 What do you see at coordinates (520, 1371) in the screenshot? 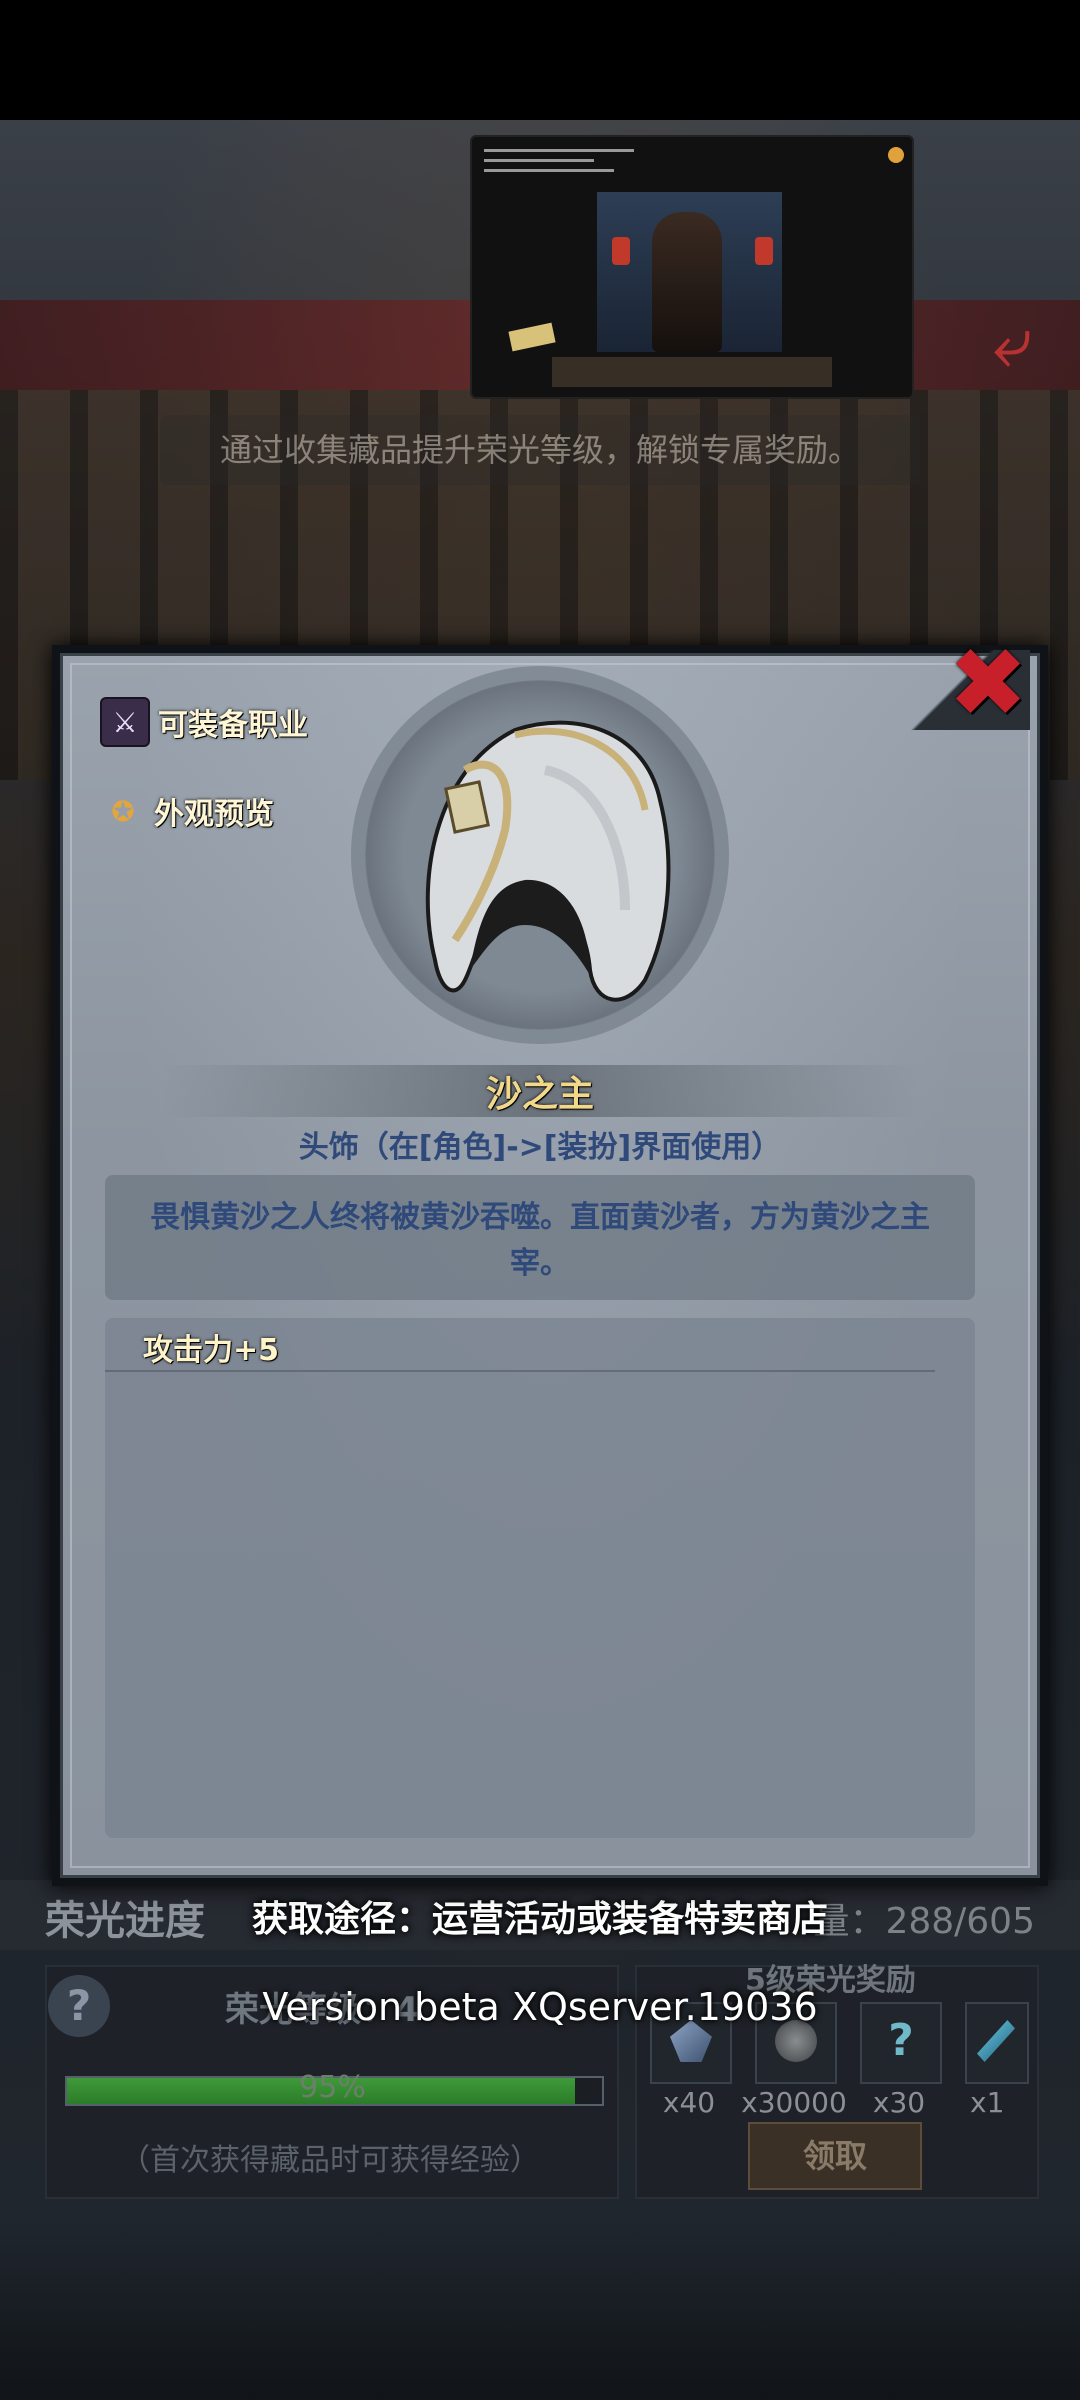
I see `stat-divider` at bounding box center [520, 1371].